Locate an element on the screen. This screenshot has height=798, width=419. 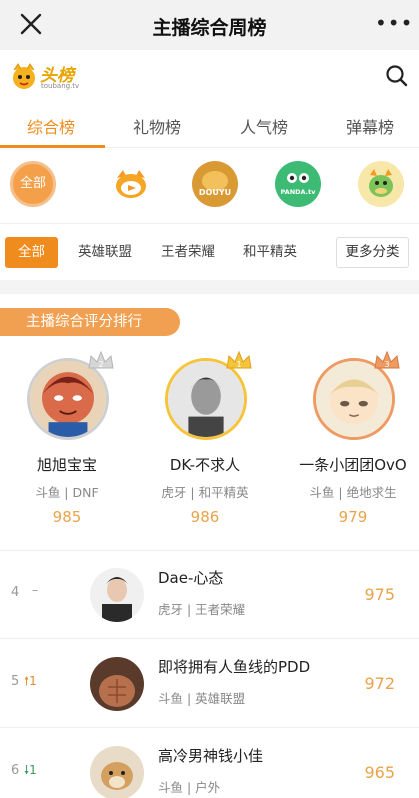
tab-popularity: 人气榜 is located at coordinates (264, 126).